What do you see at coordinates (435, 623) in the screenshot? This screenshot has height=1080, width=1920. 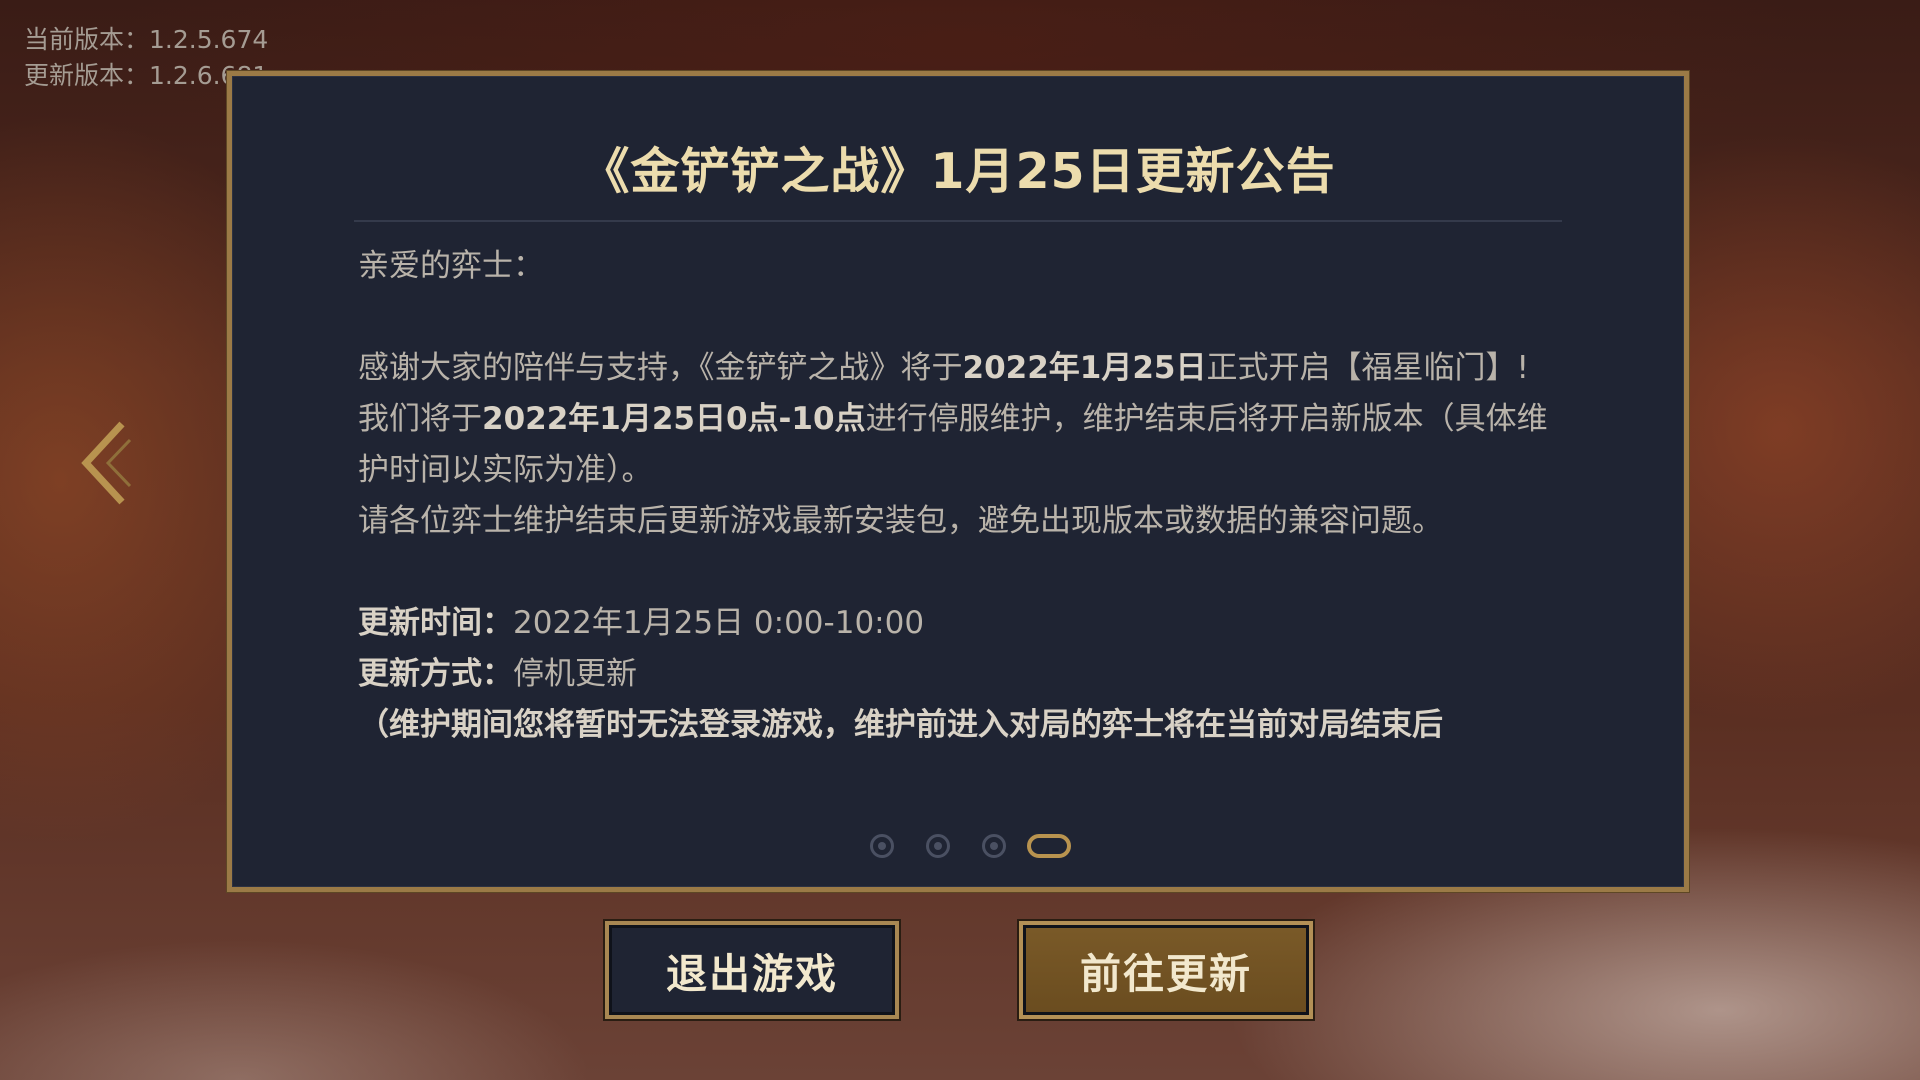 I see `update-time-label: 更新时间：` at bounding box center [435, 623].